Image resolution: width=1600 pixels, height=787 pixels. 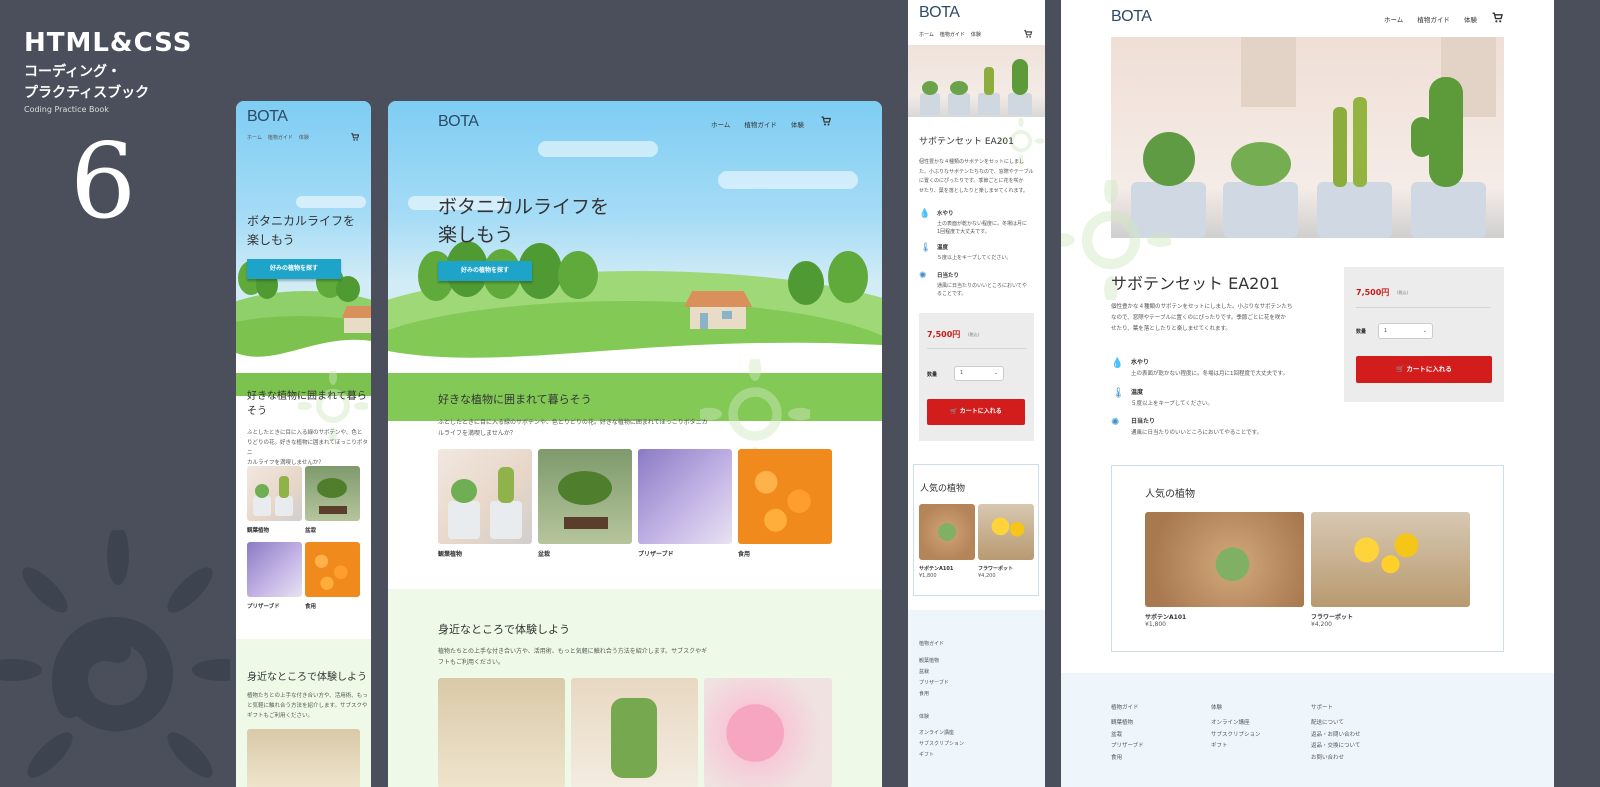 What do you see at coordinates (1195, 283) in the screenshot?
I see `product-title: サボテンセット EA201` at bounding box center [1195, 283].